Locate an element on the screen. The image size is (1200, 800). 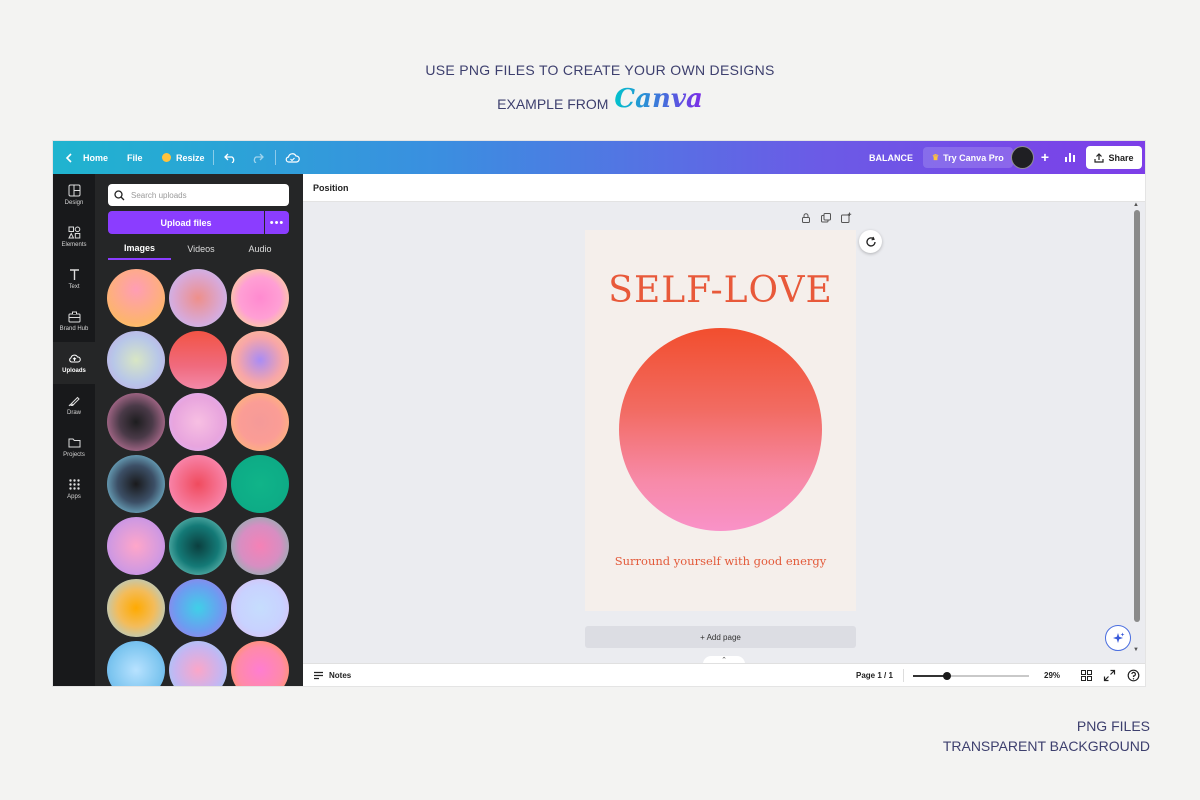
zoom-slider-thumb is located at coordinates (946, 676).